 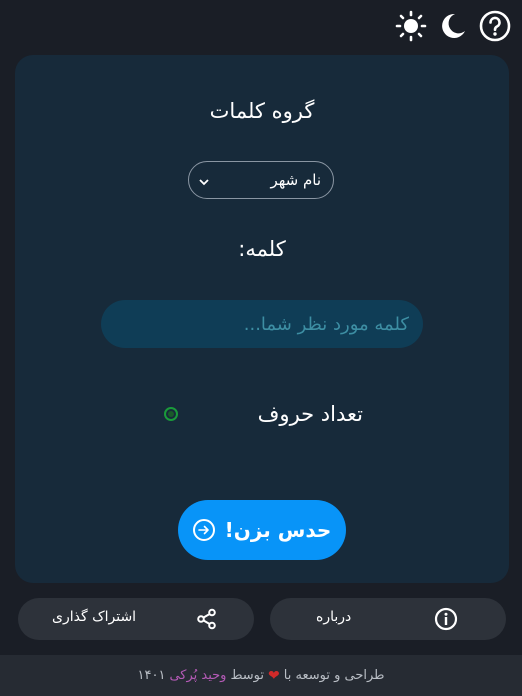 What do you see at coordinates (151, 675) in the screenshot?
I see `footer-year: ۱۴۰۱` at bounding box center [151, 675].